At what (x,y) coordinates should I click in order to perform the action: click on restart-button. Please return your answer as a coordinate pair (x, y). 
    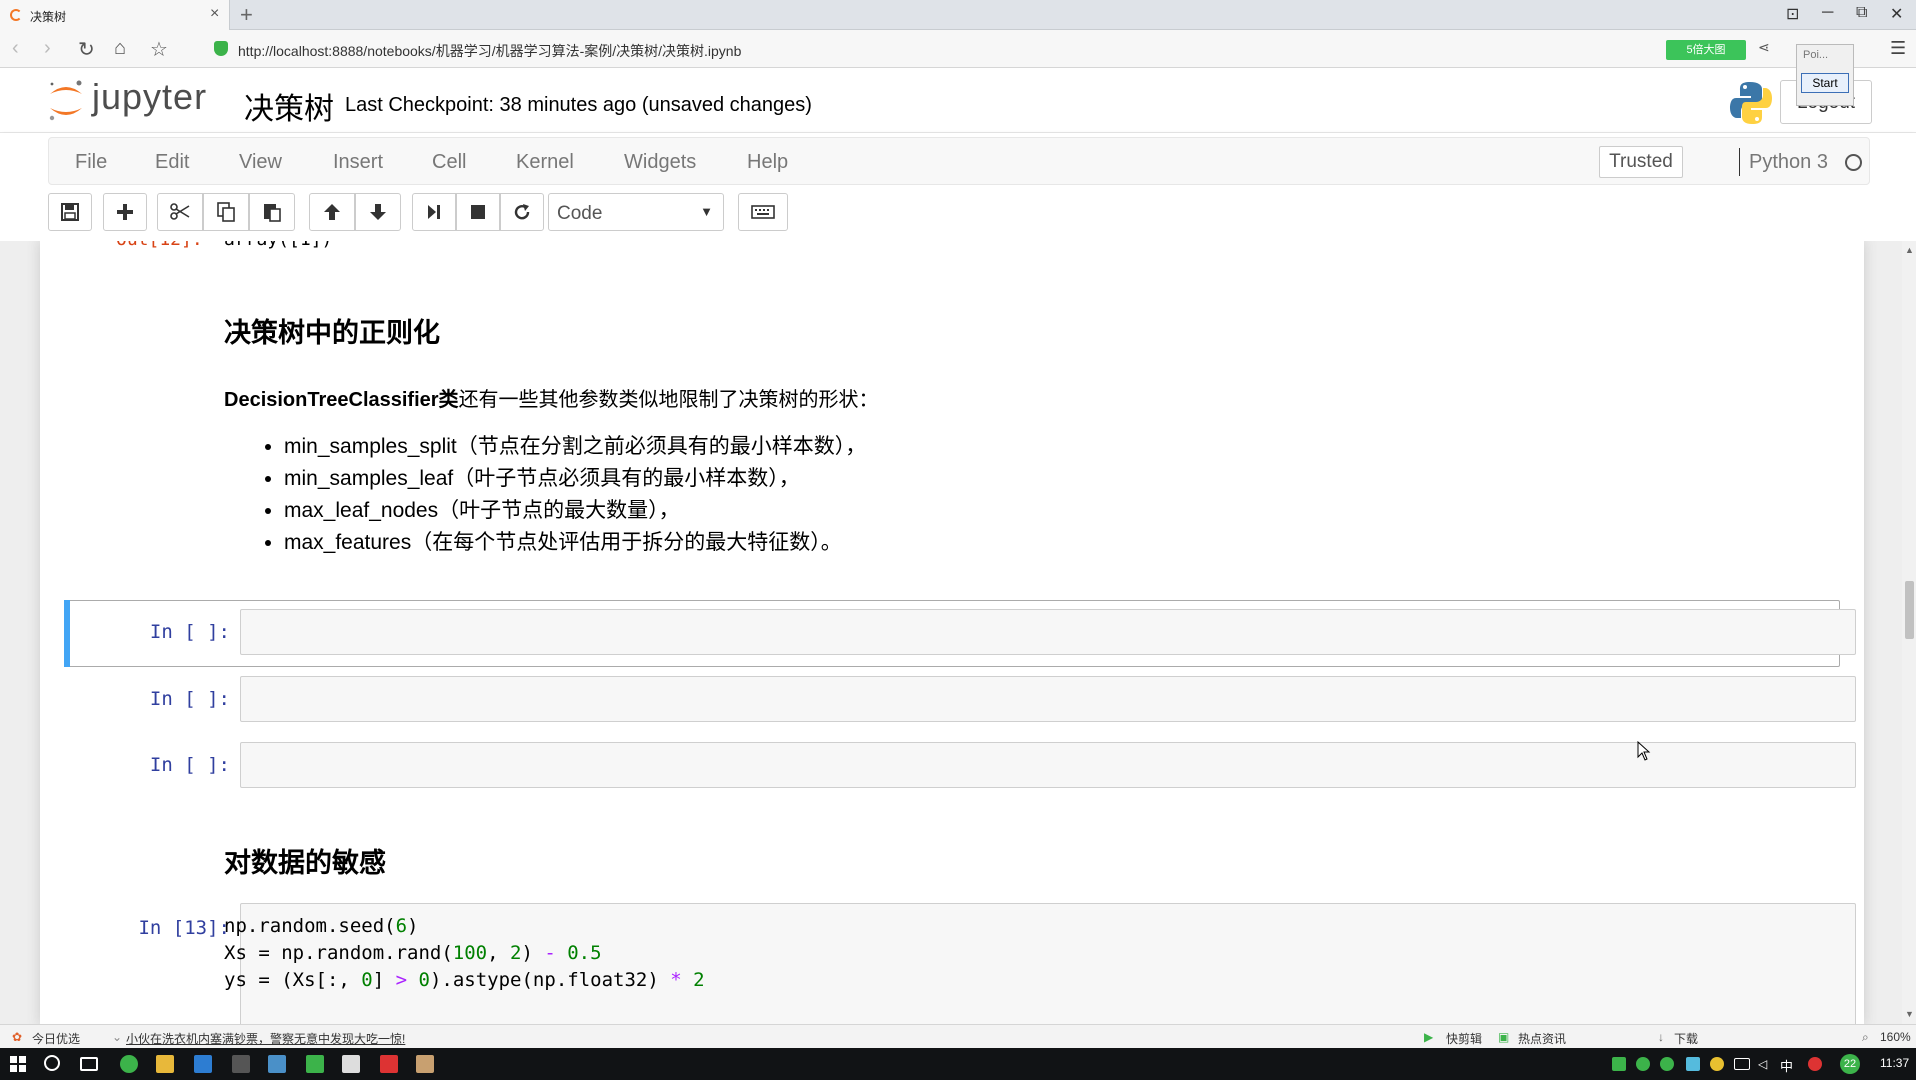
    Looking at the image, I should click on (522, 212).